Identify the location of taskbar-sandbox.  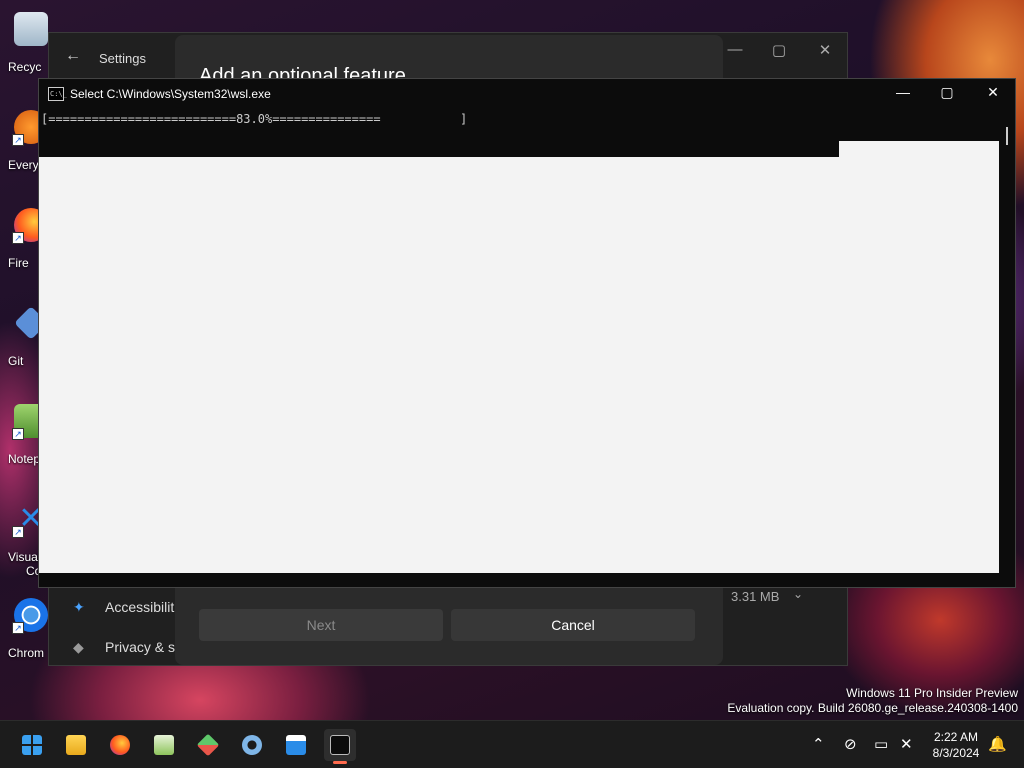
(296, 745).